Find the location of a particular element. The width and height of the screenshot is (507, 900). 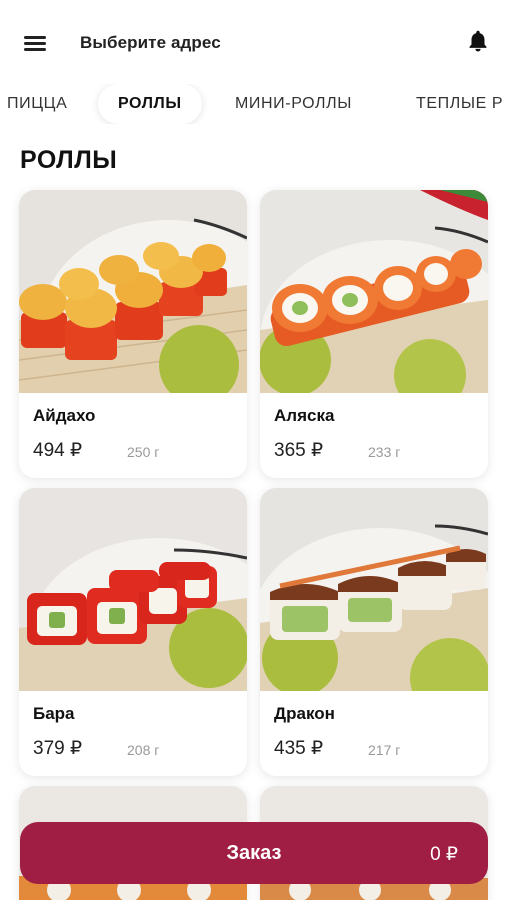

category-tabs: ПИЦЦА РОЛЛЫ МИНИ-РОЛЛЫ ТЕПЛЫЕ Р is located at coordinates (253, 104).